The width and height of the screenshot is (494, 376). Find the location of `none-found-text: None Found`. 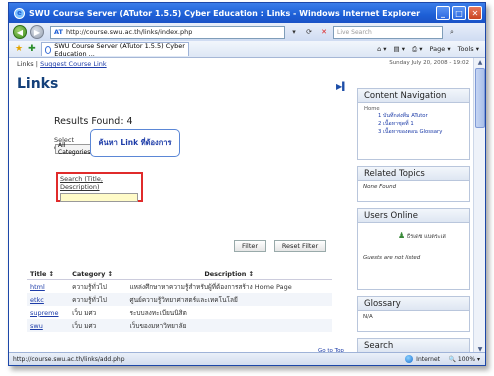

none-found-text: None Found is located at coordinates (380, 187).